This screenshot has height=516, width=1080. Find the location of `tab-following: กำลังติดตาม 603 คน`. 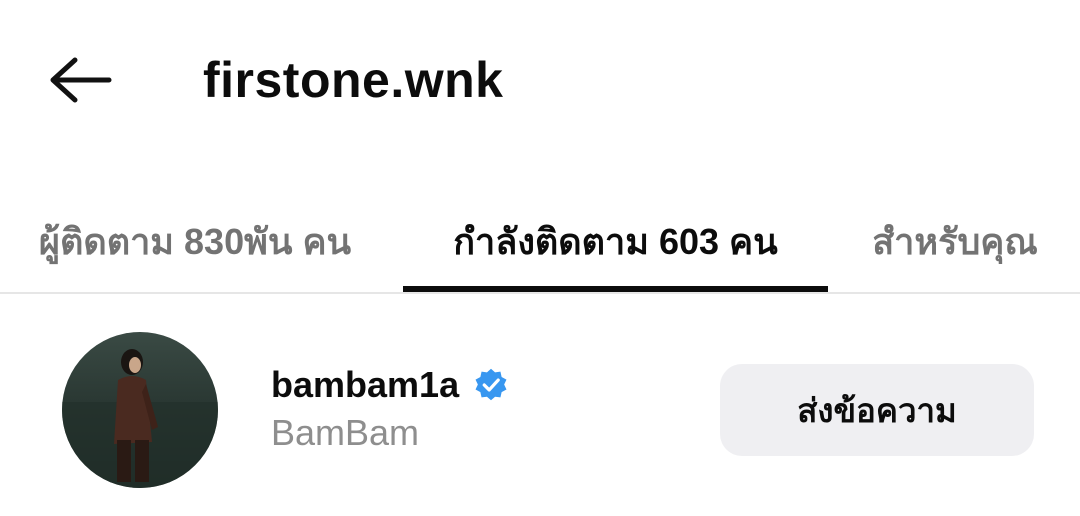

tab-following: กำลังติดตาม 603 คน is located at coordinates (615, 241).